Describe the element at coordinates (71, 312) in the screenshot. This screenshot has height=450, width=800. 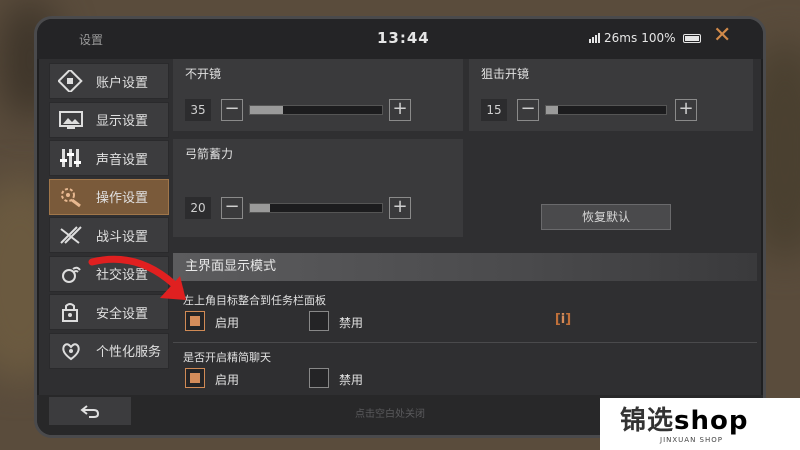
I see `security-icon` at that location.